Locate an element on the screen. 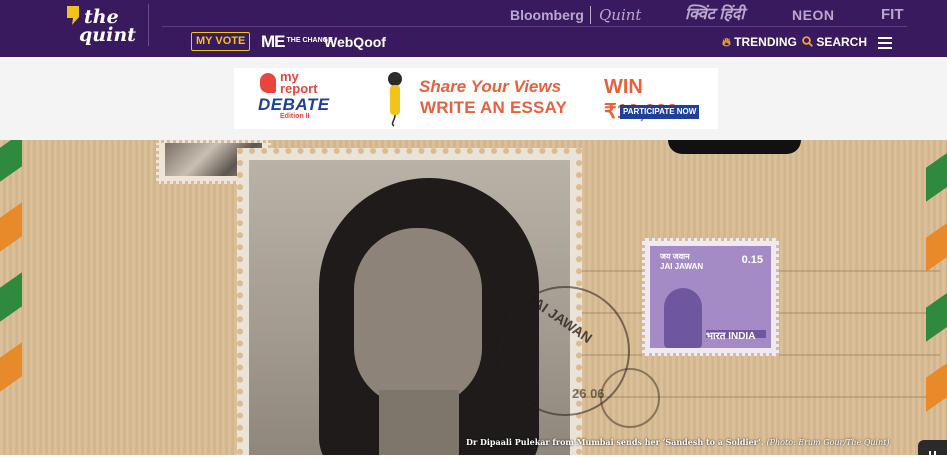 This screenshot has height=461, width=947. my-vote-label: MY VOTE is located at coordinates (221, 41).